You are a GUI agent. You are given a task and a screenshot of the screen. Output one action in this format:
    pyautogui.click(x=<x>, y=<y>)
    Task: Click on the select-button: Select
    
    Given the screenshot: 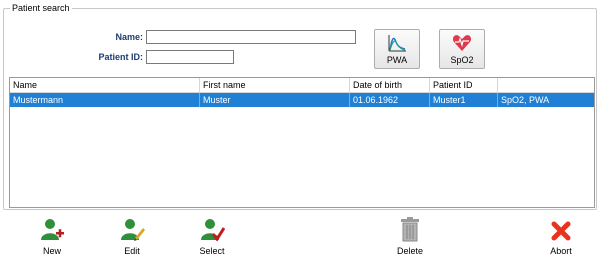 What is the action you would take?
    pyautogui.click(x=212, y=237)
    